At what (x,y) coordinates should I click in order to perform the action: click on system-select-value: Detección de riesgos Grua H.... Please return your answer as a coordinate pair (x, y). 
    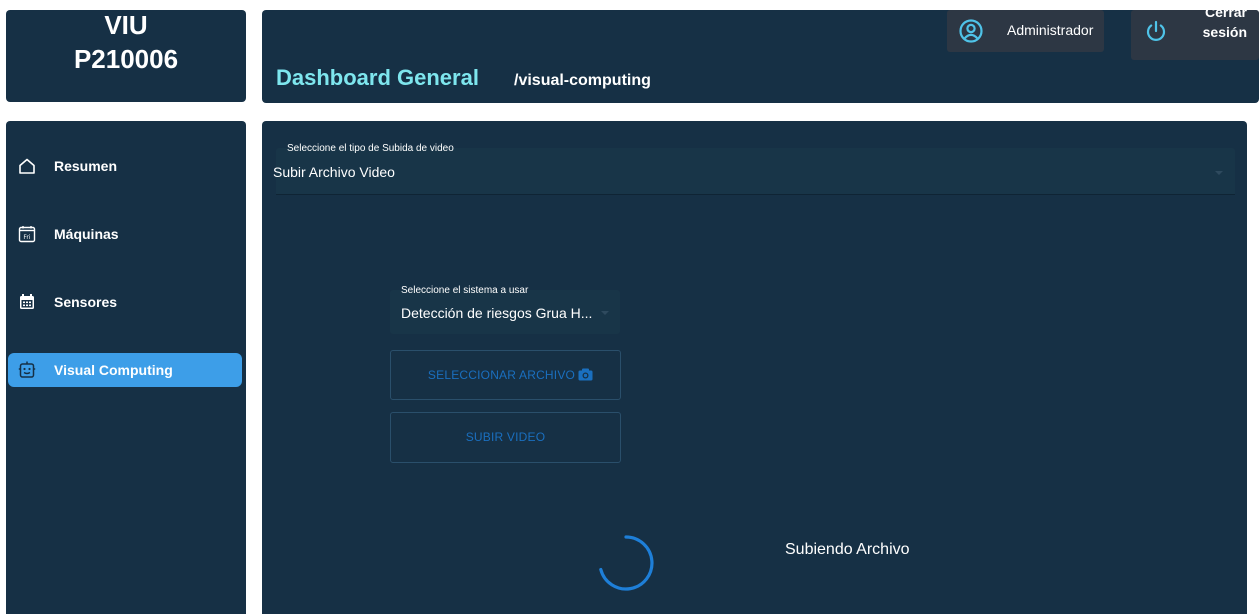
    Looking at the image, I should click on (497, 313).